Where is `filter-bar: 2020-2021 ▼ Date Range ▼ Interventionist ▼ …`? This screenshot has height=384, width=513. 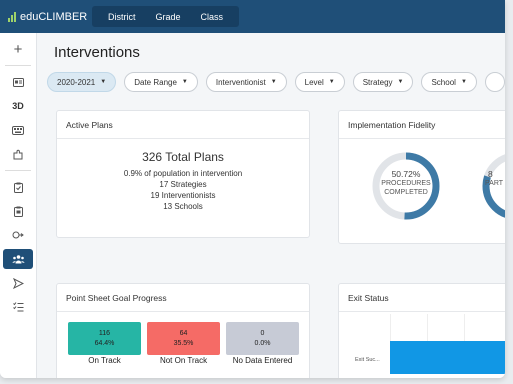
filter-bar: 2020-2021 ▼ Date Range ▼ Interventionist ▼ … is located at coordinates (276, 82).